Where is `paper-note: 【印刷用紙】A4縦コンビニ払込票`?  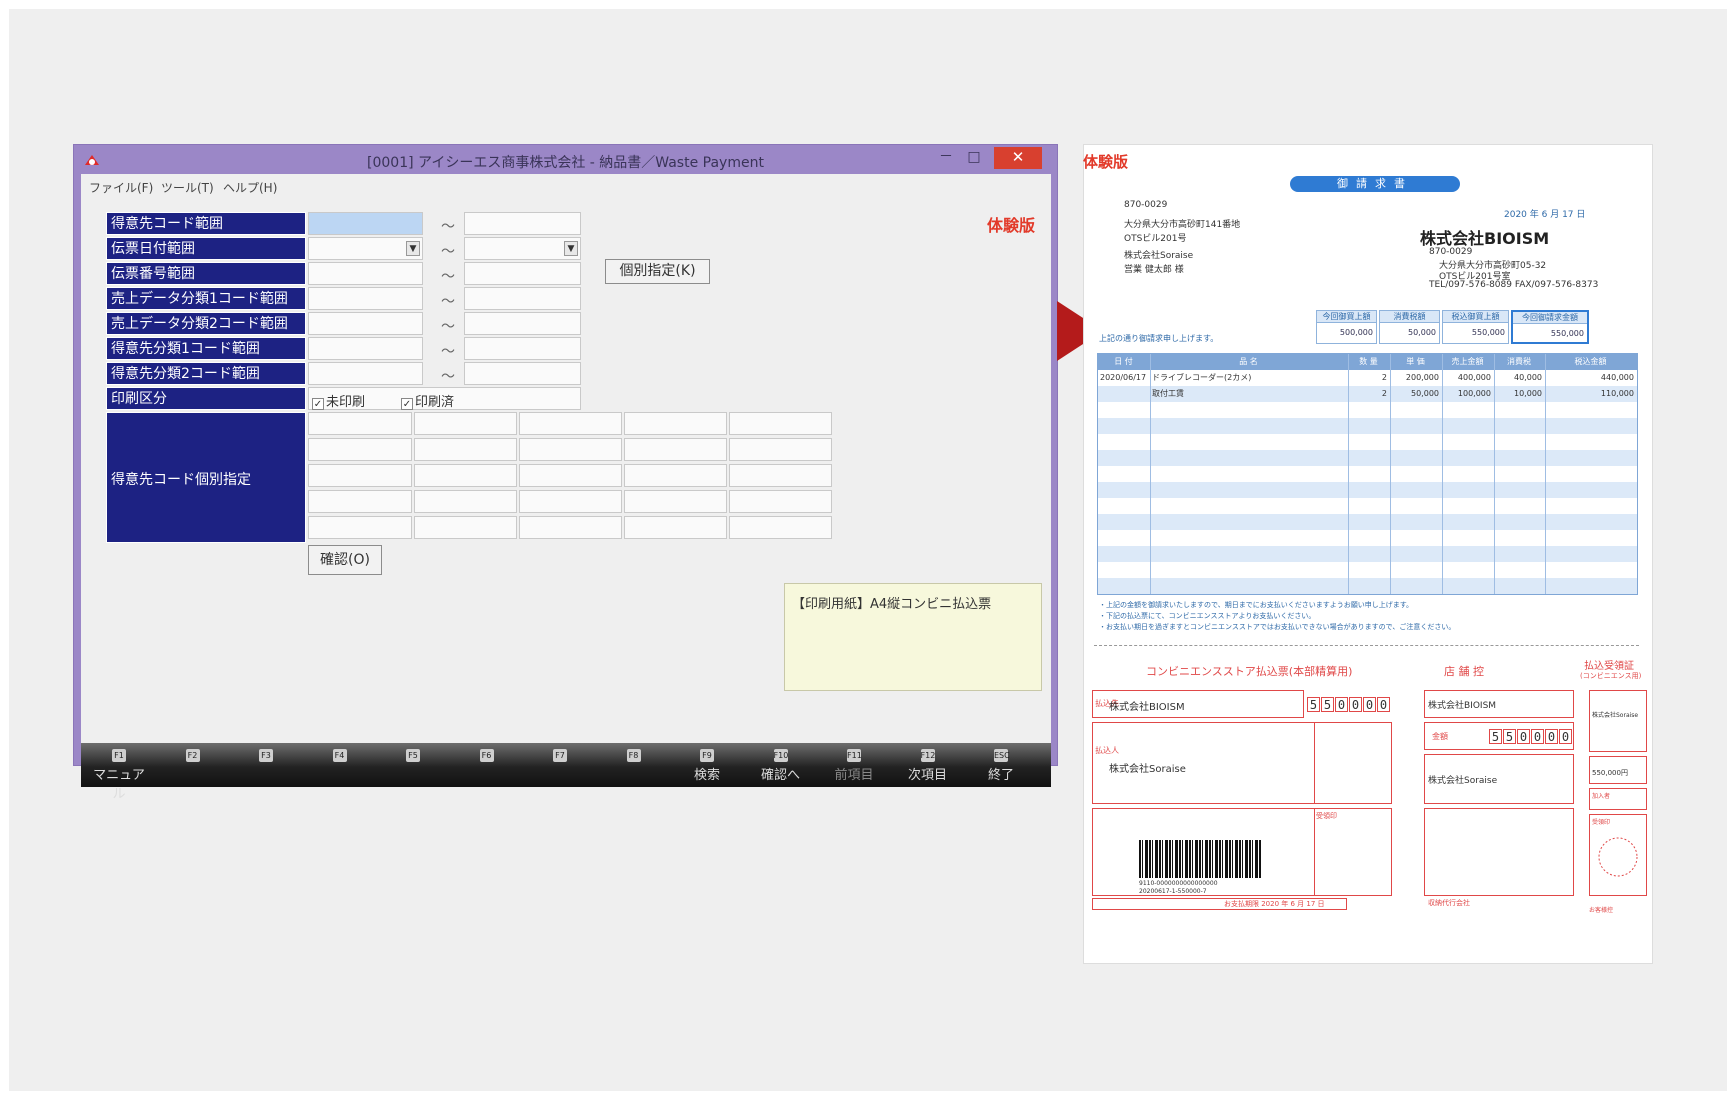 paper-note: 【印刷用紙】A4縦コンビニ払込票 is located at coordinates (913, 637).